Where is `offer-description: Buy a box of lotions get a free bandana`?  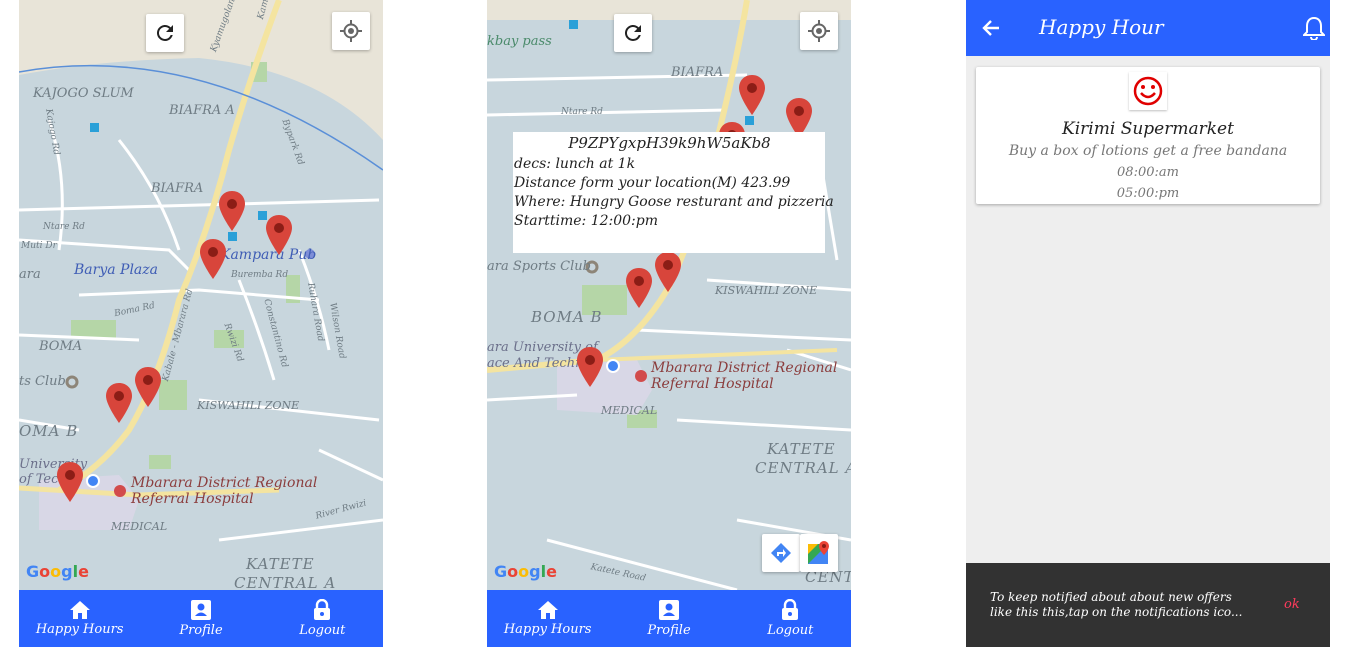 offer-description: Buy a box of lotions get a free bandana is located at coordinates (1148, 151).